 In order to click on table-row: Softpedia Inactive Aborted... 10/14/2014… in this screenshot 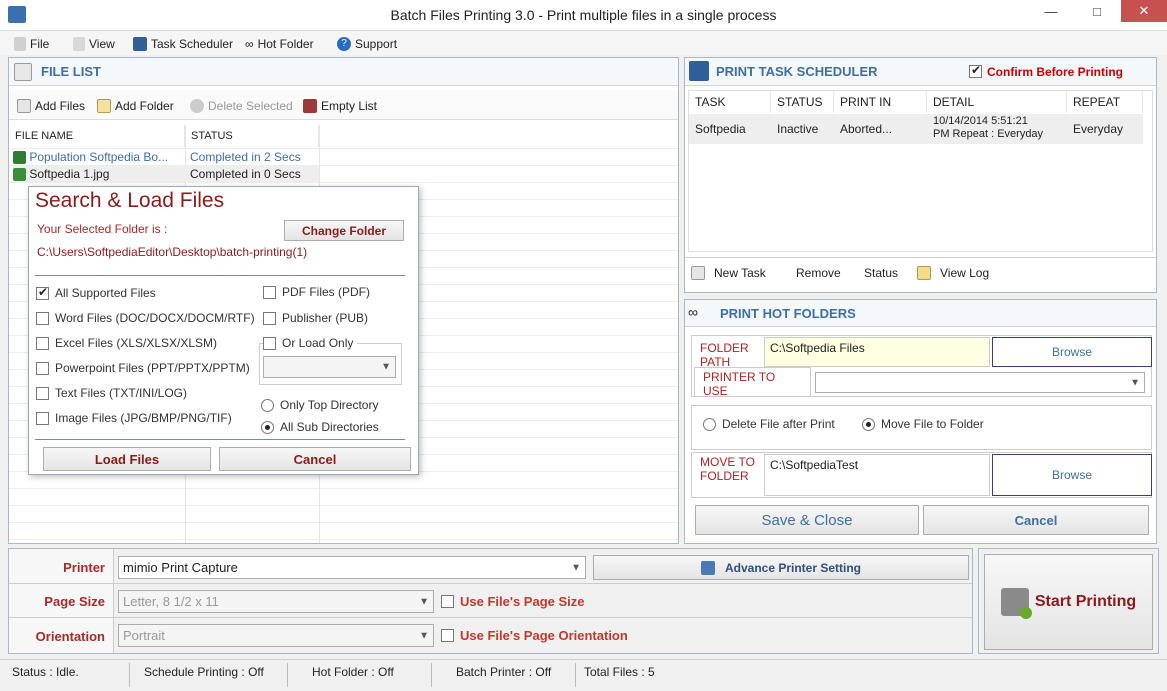, I will do `click(916, 129)`.